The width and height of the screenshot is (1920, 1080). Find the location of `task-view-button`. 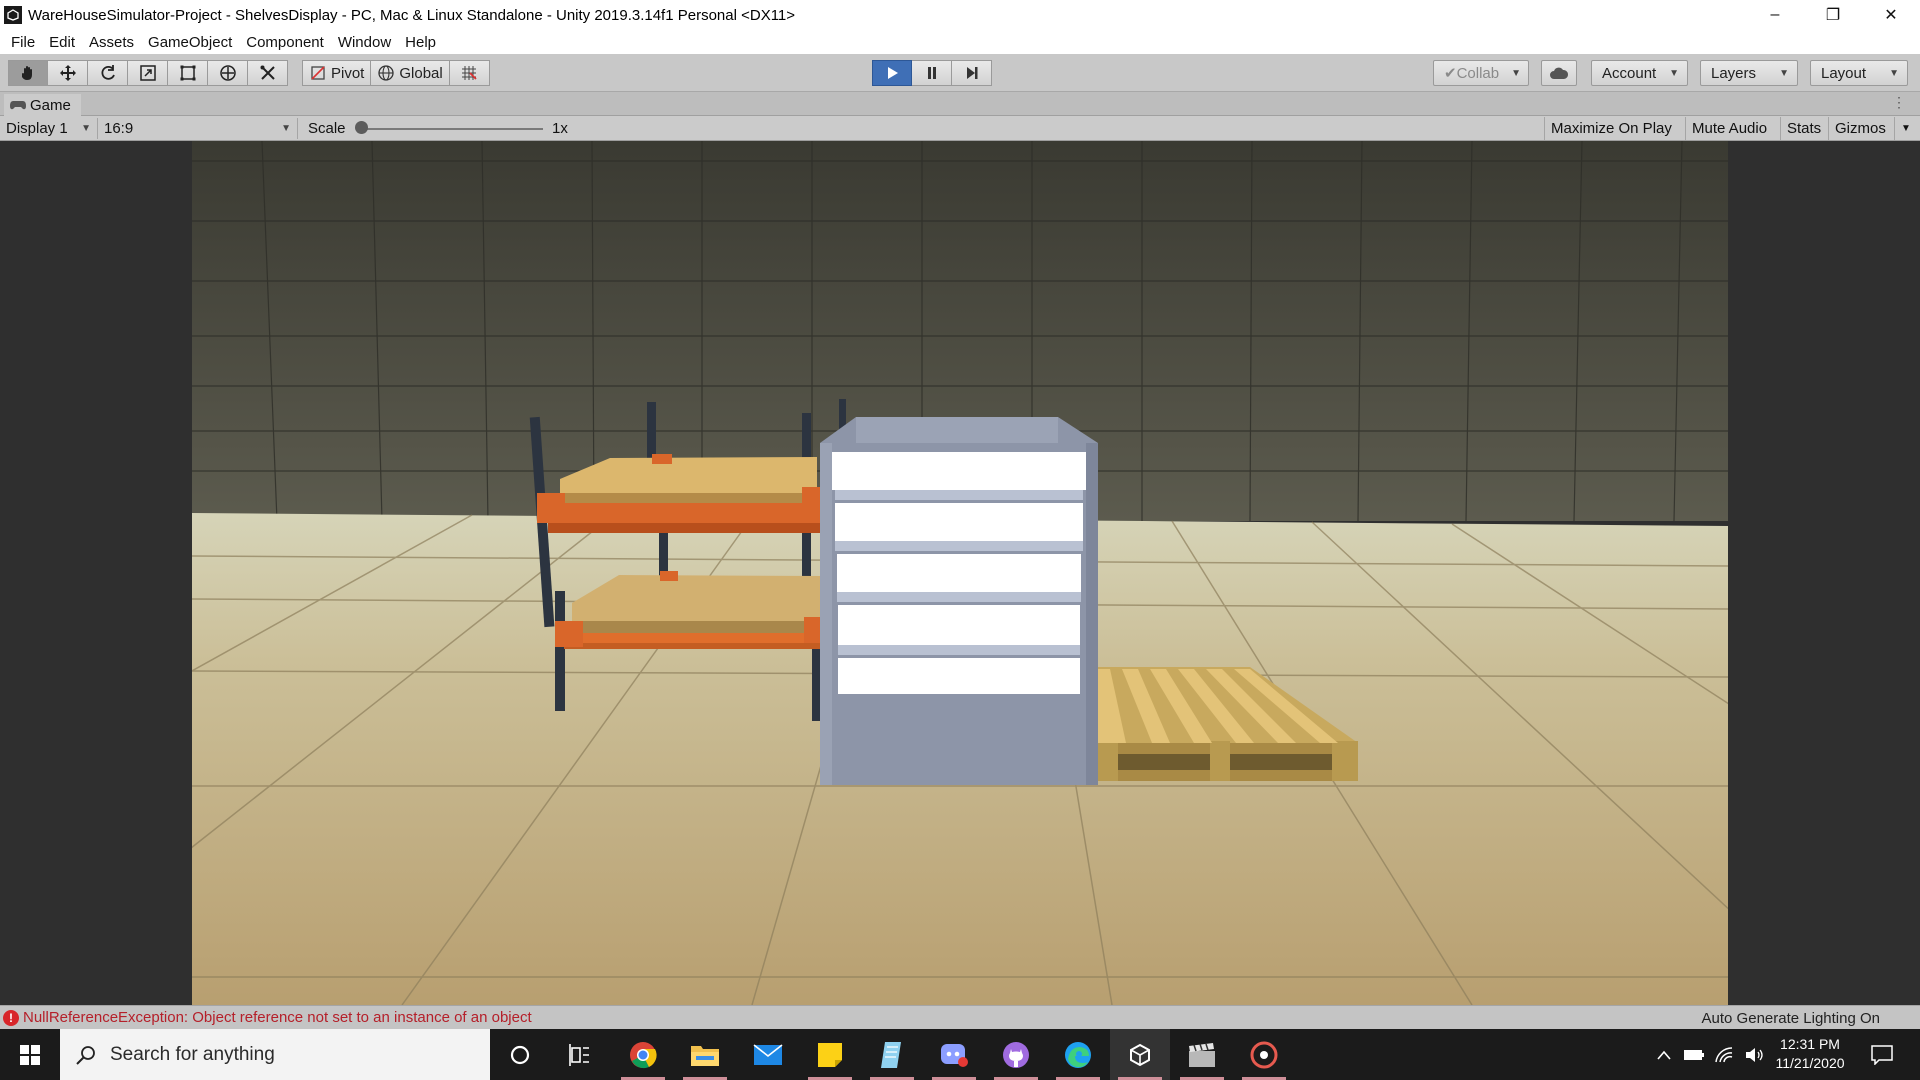

task-view-button is located at coordinates (580, 1054).